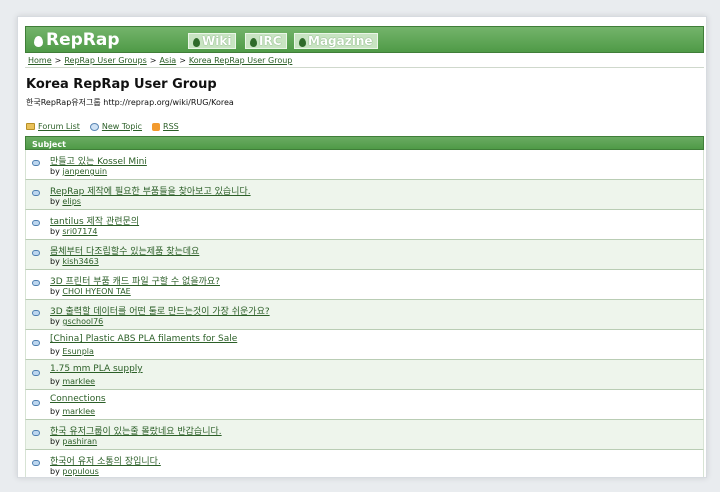 This screenshot has height=492, width=720. Describe the element at coordinates (94, 126) in the screenshot. I see `new-topic-icon` at that location.